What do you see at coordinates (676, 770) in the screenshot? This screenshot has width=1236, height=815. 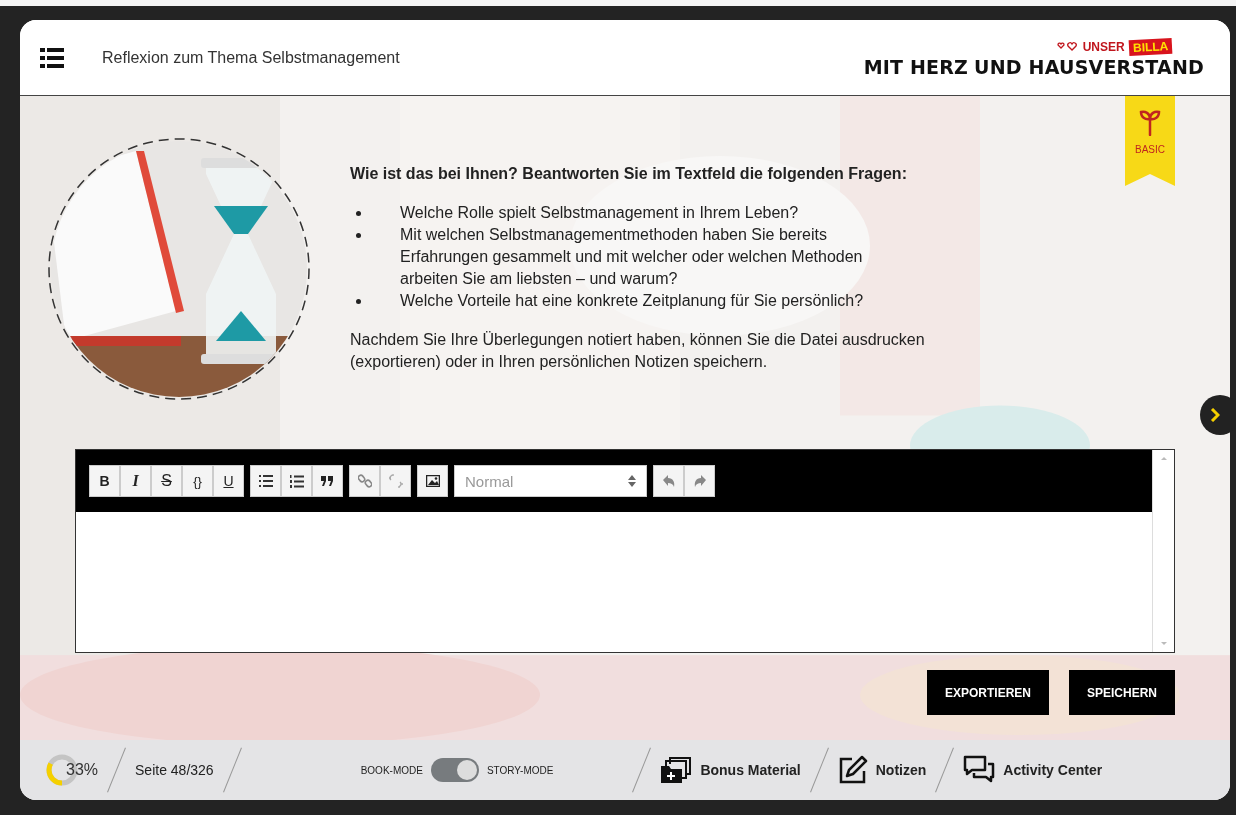 I see `folder-stack-icon` at bounding box center [676, 770].